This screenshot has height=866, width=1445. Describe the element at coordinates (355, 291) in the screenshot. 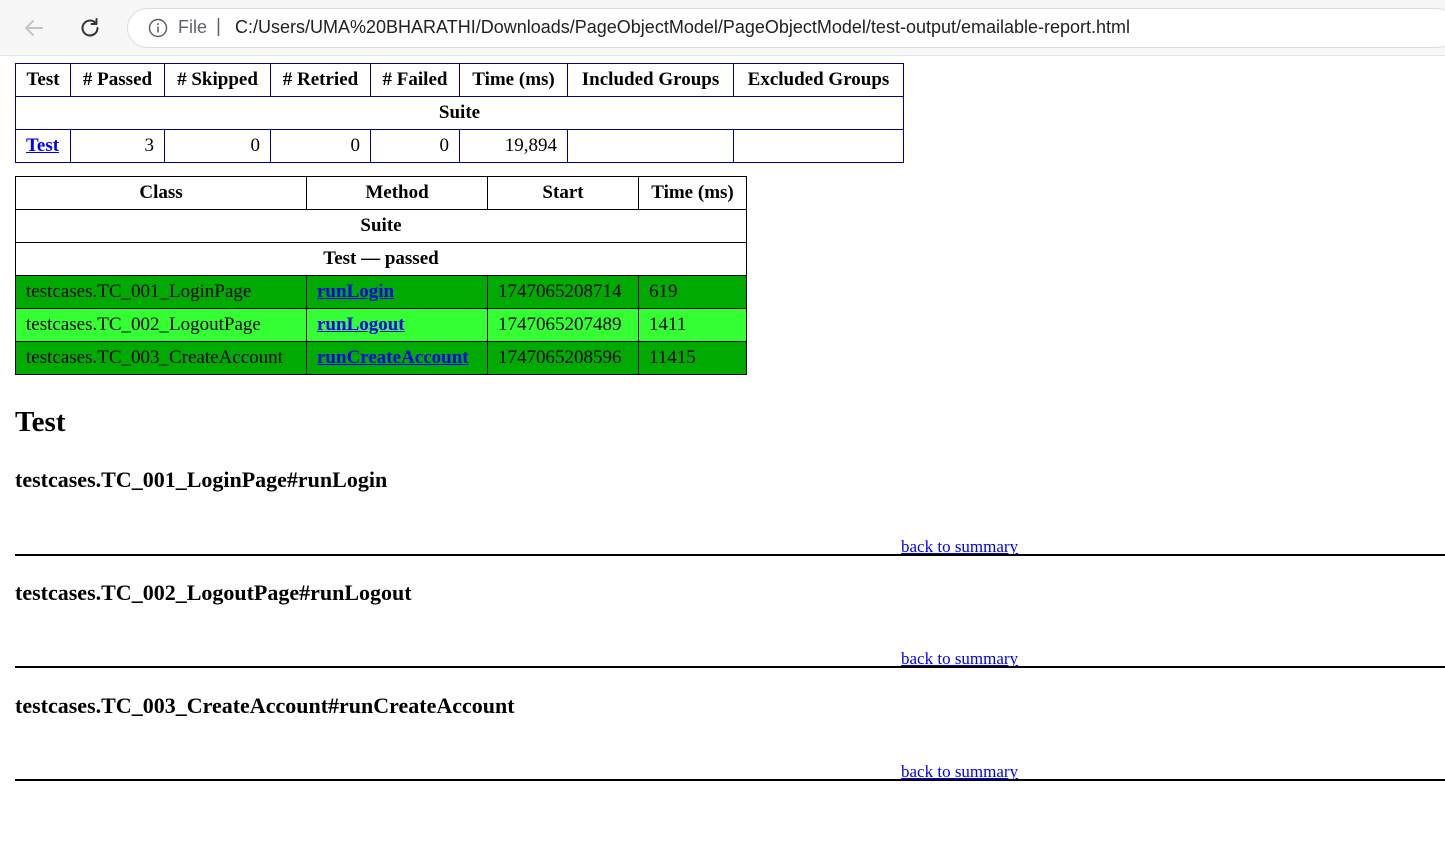

I see `method-link-runlogin: runLogin` at that location.